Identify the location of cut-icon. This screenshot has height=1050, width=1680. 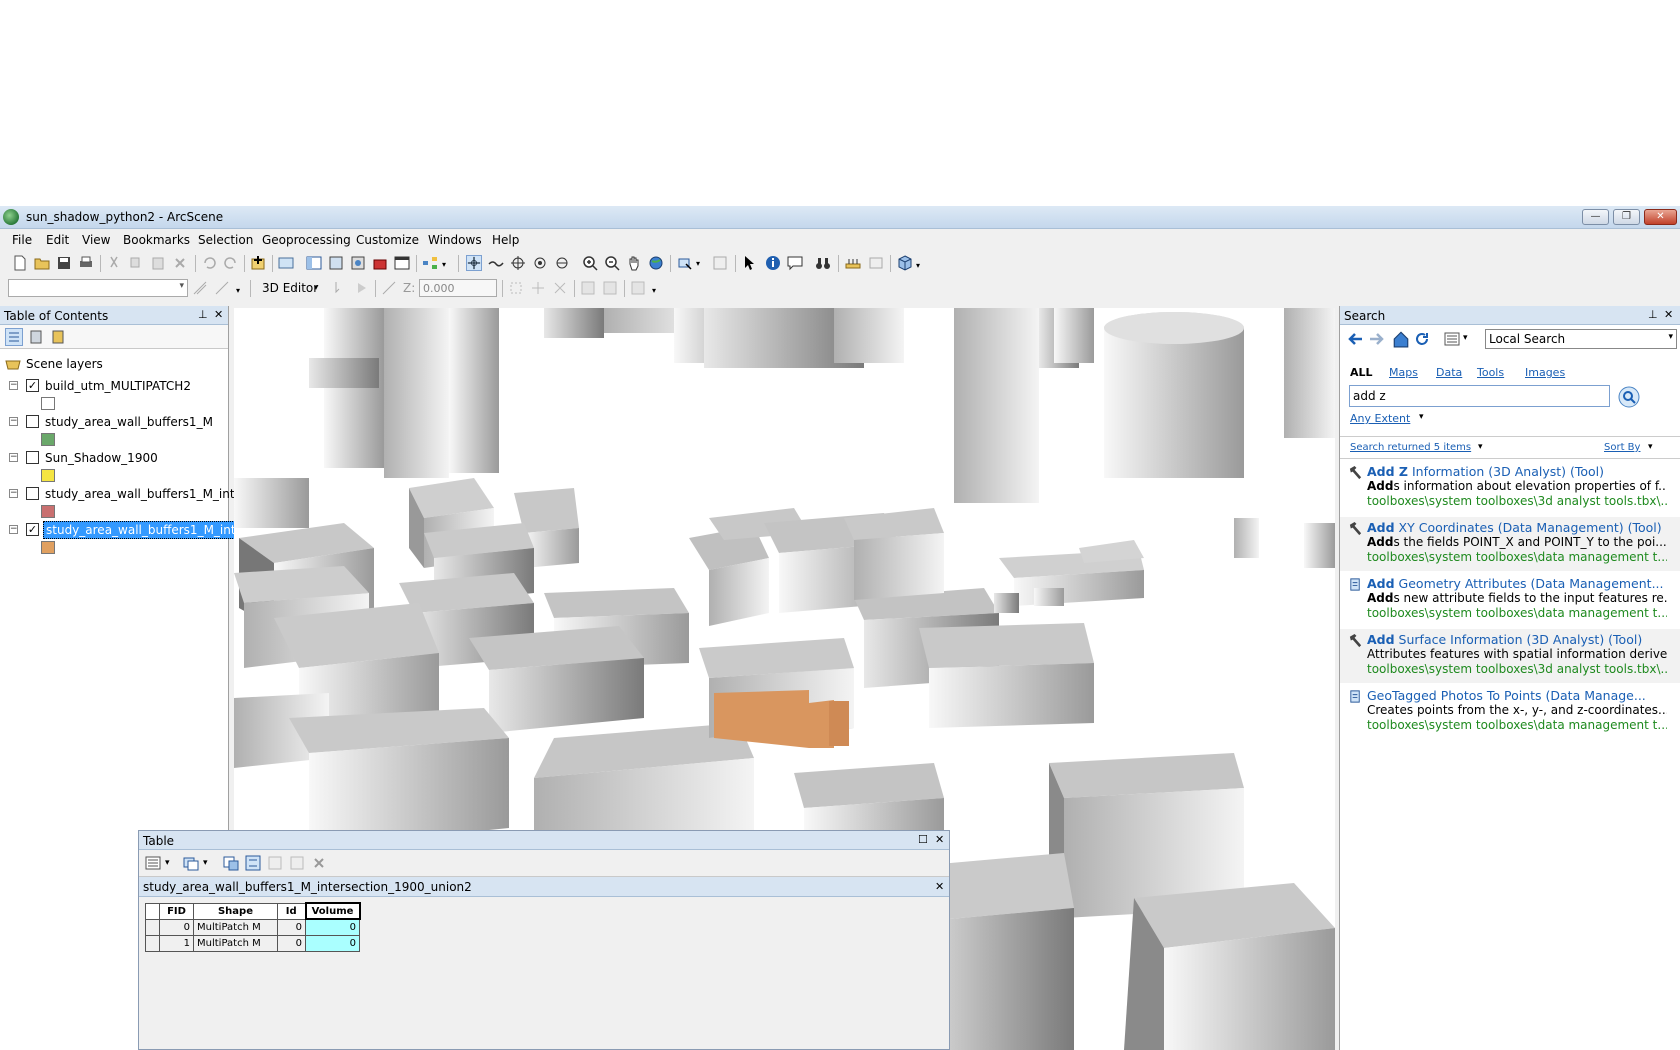
(114, 263).